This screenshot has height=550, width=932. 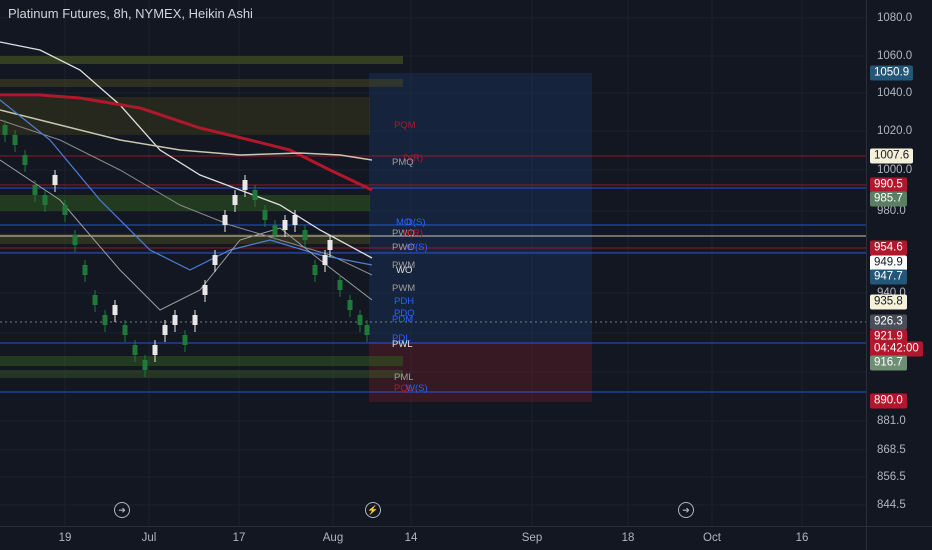 What do you see at coordinates (404, 377) in the screenshot?
I see `level-label: PML` at bounding box center [404, 377].